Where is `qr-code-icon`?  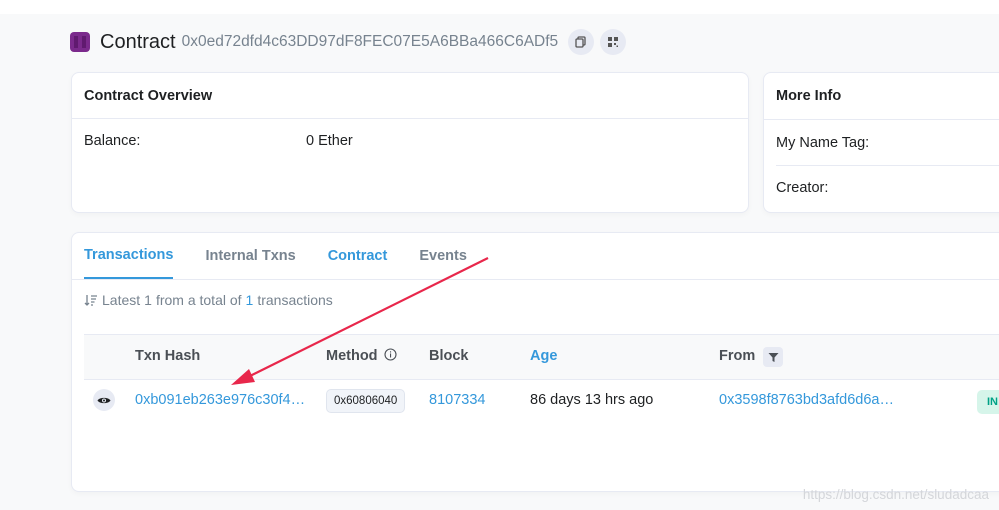
qr-code-icon is located at coordinates (613, 42).